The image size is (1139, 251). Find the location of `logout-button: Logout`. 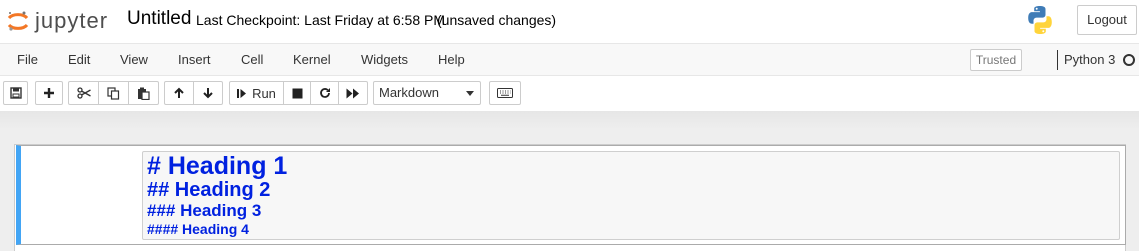

logout-button: Logout is located at coordinates (1107, 20).